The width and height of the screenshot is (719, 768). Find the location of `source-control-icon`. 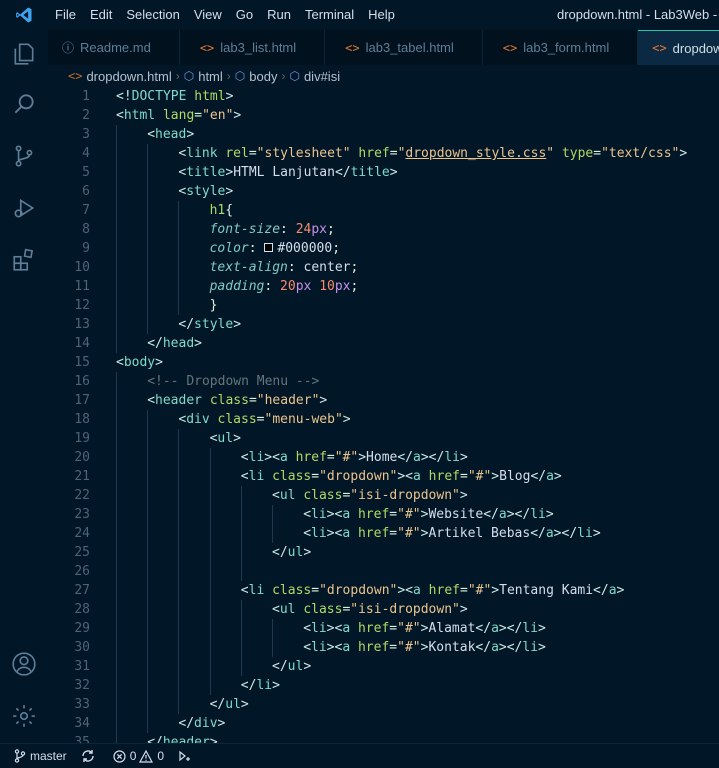

source-control-icon is located at coordinates (24, 156).